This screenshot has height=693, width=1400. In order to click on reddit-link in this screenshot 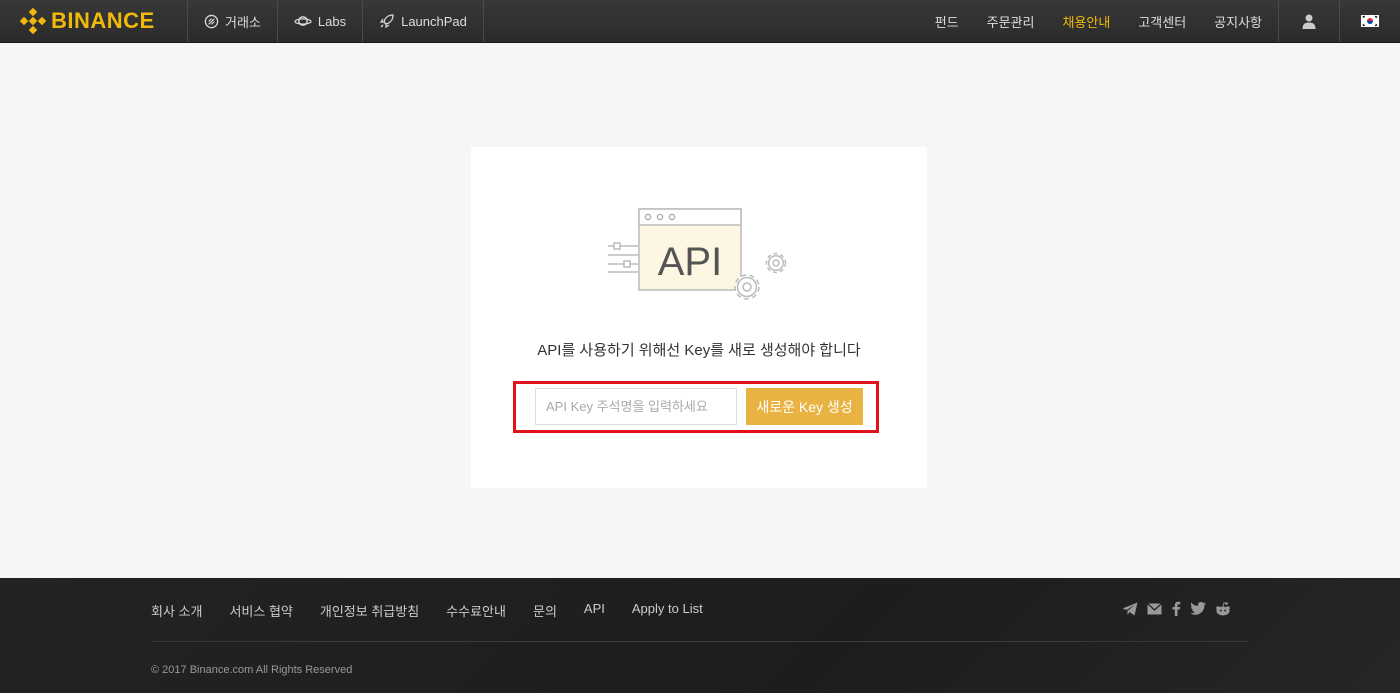, I will do `click(1223, 608)`.